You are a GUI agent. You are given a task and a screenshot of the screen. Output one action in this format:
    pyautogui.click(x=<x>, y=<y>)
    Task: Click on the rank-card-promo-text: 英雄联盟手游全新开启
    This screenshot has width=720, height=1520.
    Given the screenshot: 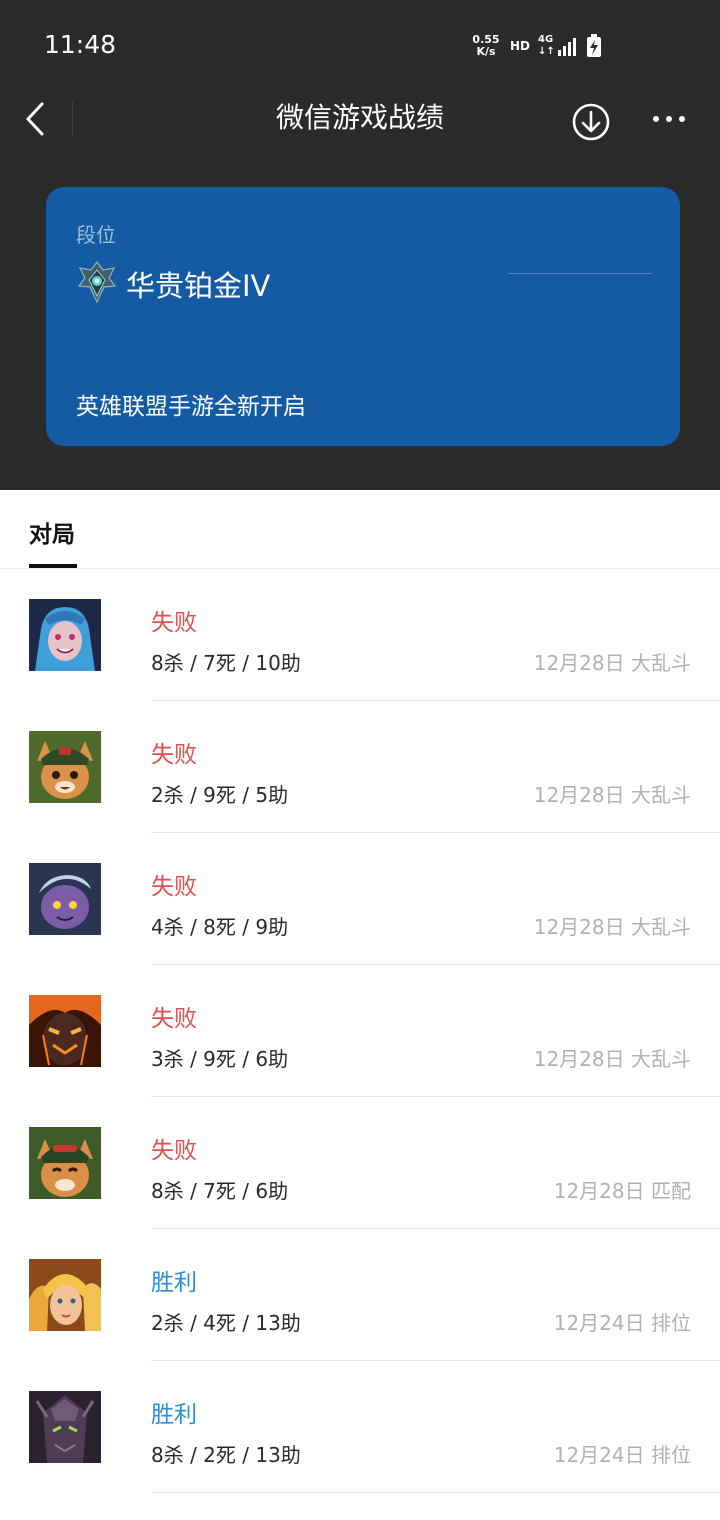 What is the action you would take?
    pyautogui.click(x=191, y=404)
    